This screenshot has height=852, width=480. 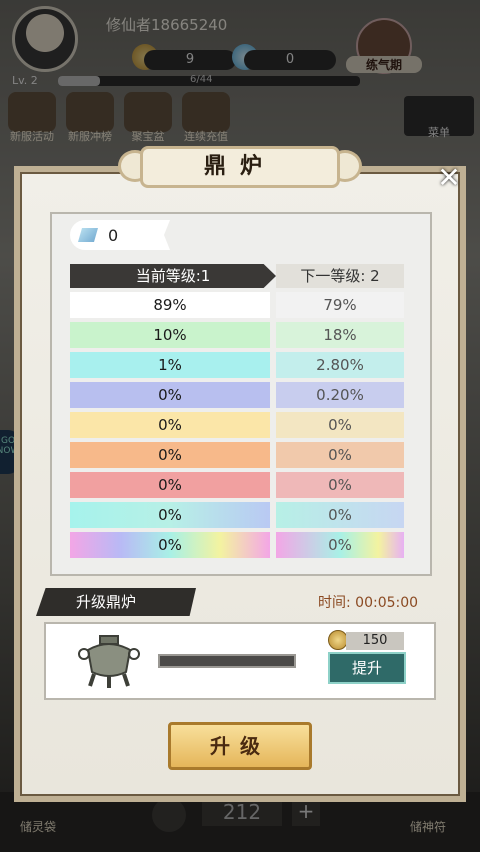 What do you see at coordinates (375, 641) in the screenshot?
I see `coin-cost: 150` at bounding box center [375, 641].